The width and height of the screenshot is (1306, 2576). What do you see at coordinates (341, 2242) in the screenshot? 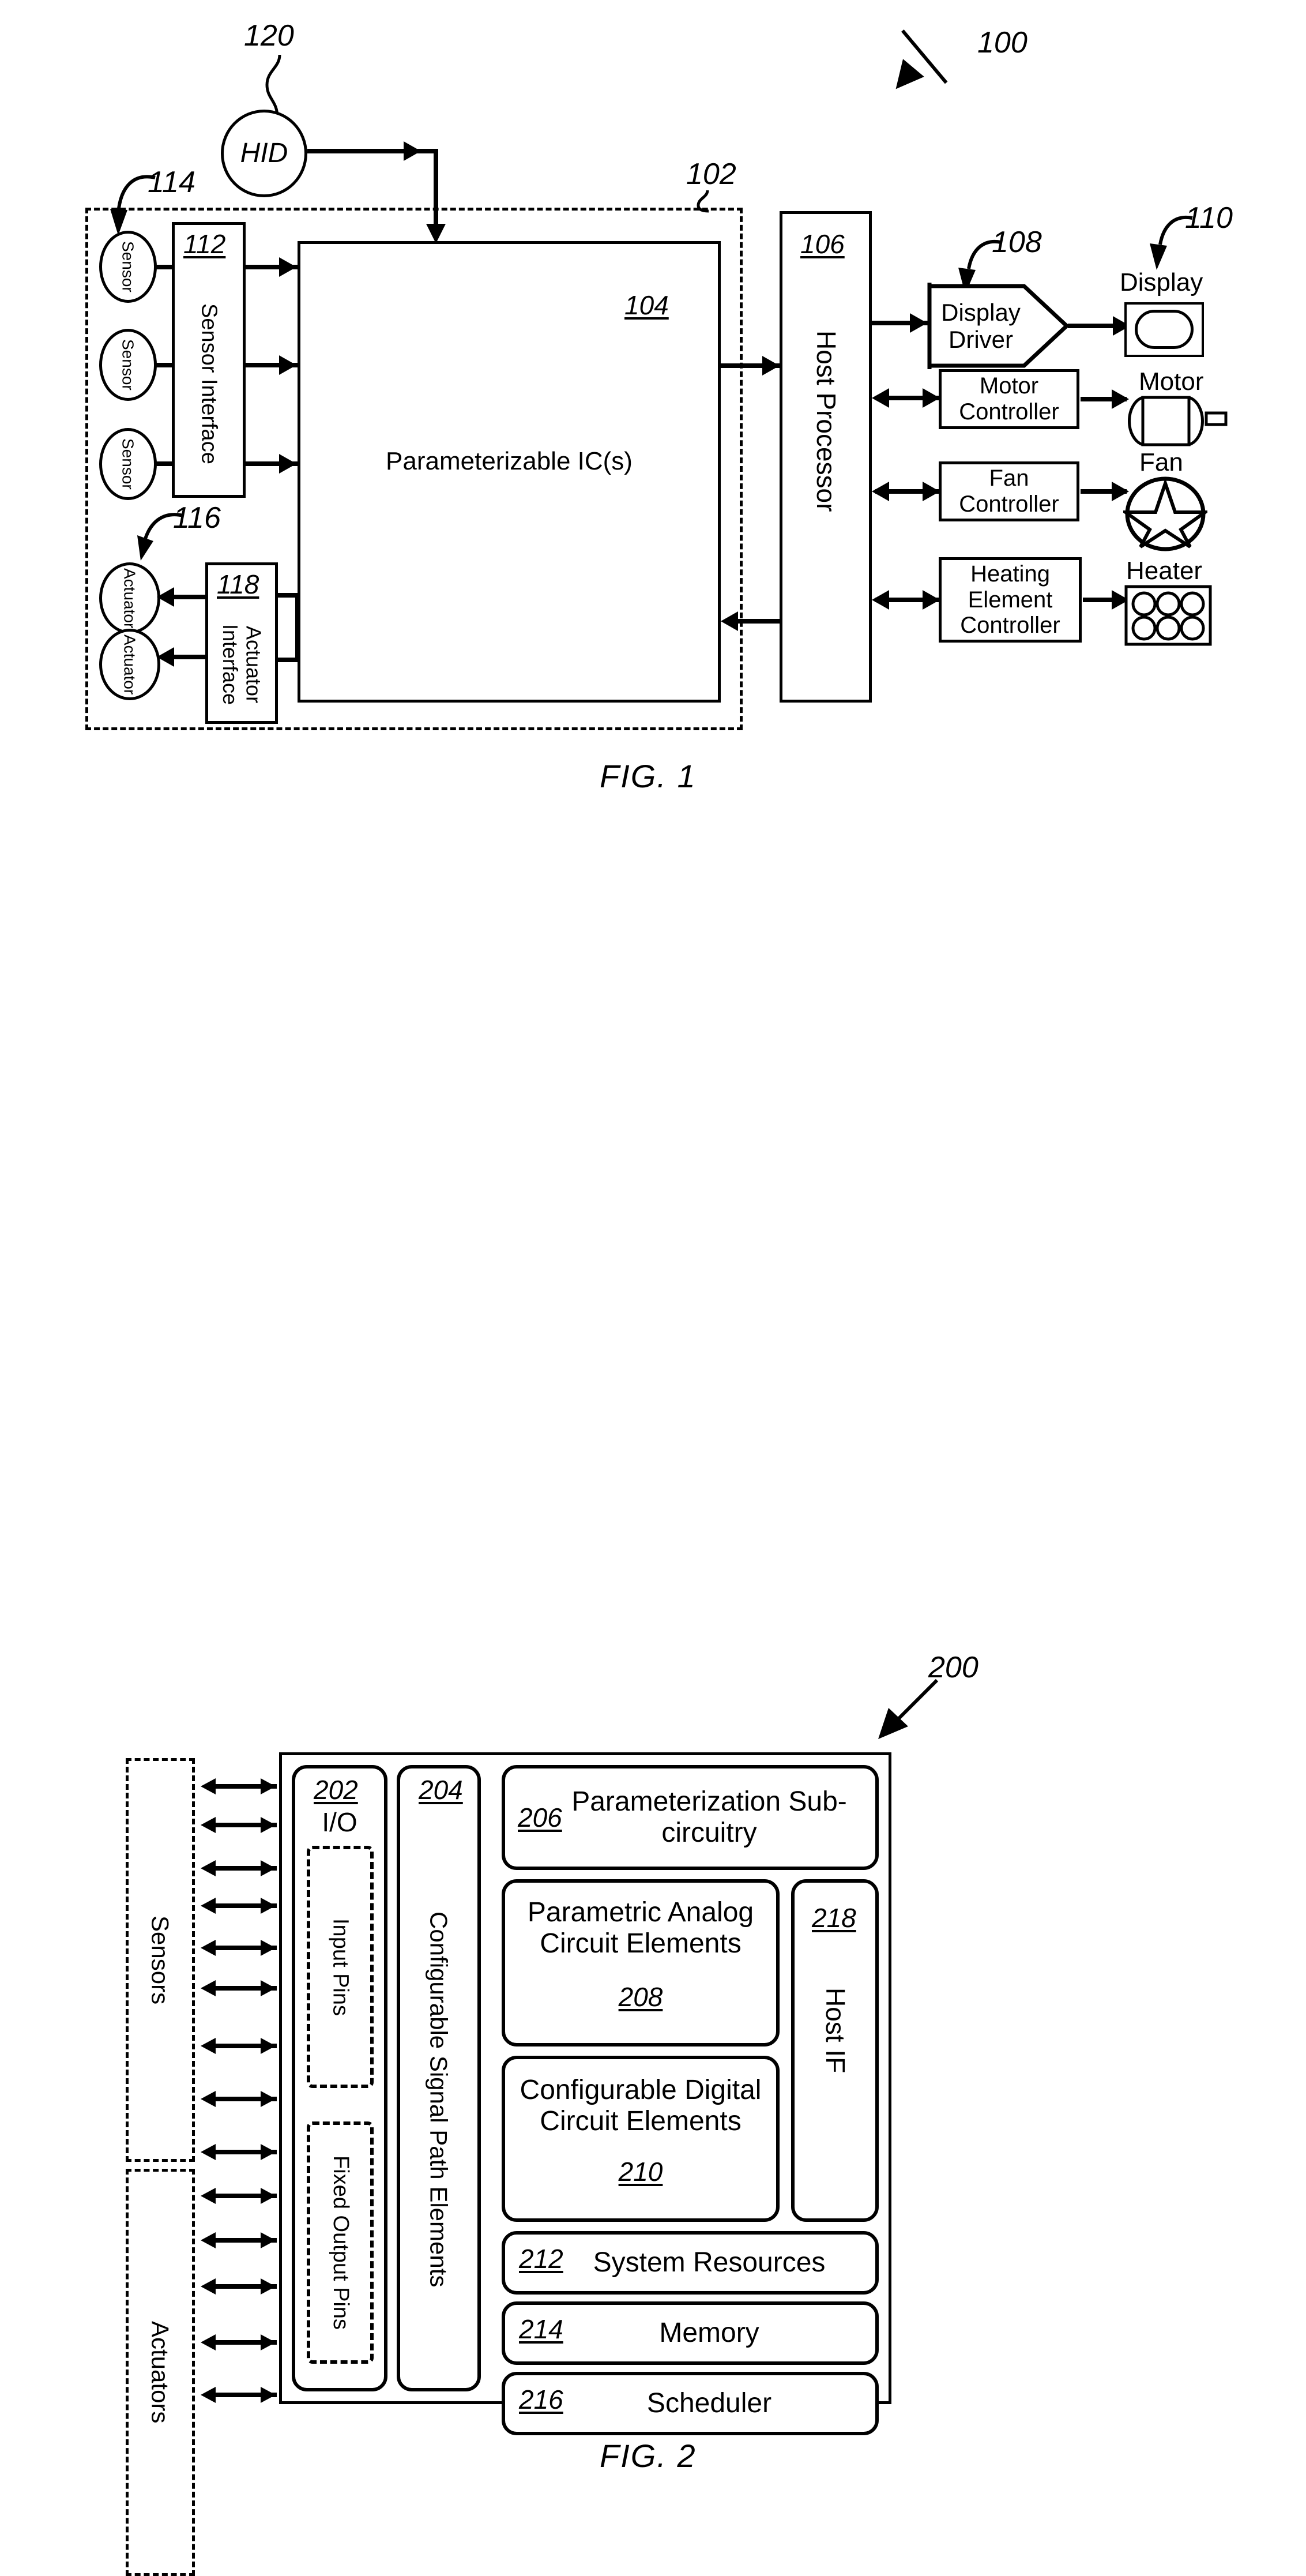
I see `fixed-output-pins-label: Fixed Output Pins` at bounding box center [341, 2242].